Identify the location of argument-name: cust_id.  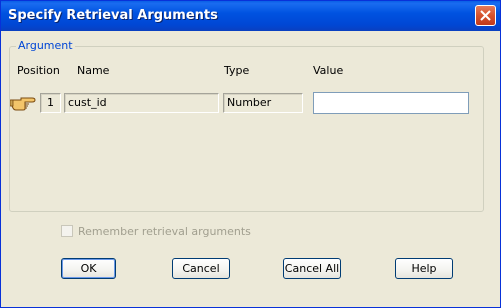
(141, 103).